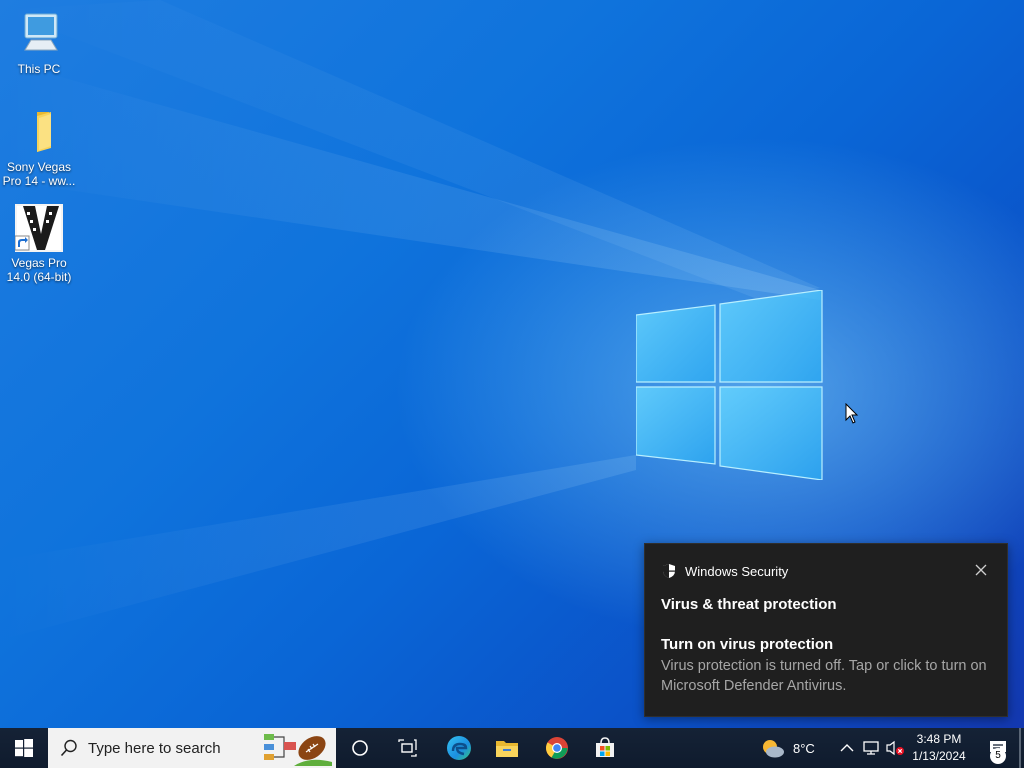 The image size is (1024, 768). Describe the element at coordinates (939, 748) in the screenshot. I see `clock: 3:48 PM 1/13/2024` at that location.